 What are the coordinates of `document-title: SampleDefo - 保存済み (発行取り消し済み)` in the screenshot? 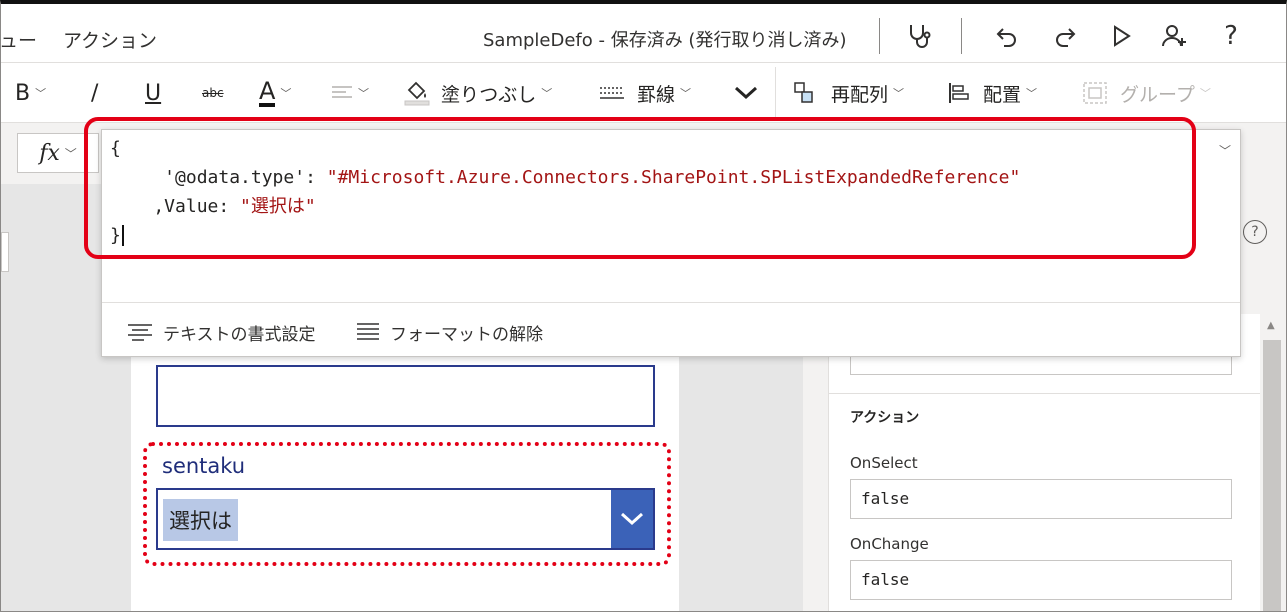 It's located at (665, 40).